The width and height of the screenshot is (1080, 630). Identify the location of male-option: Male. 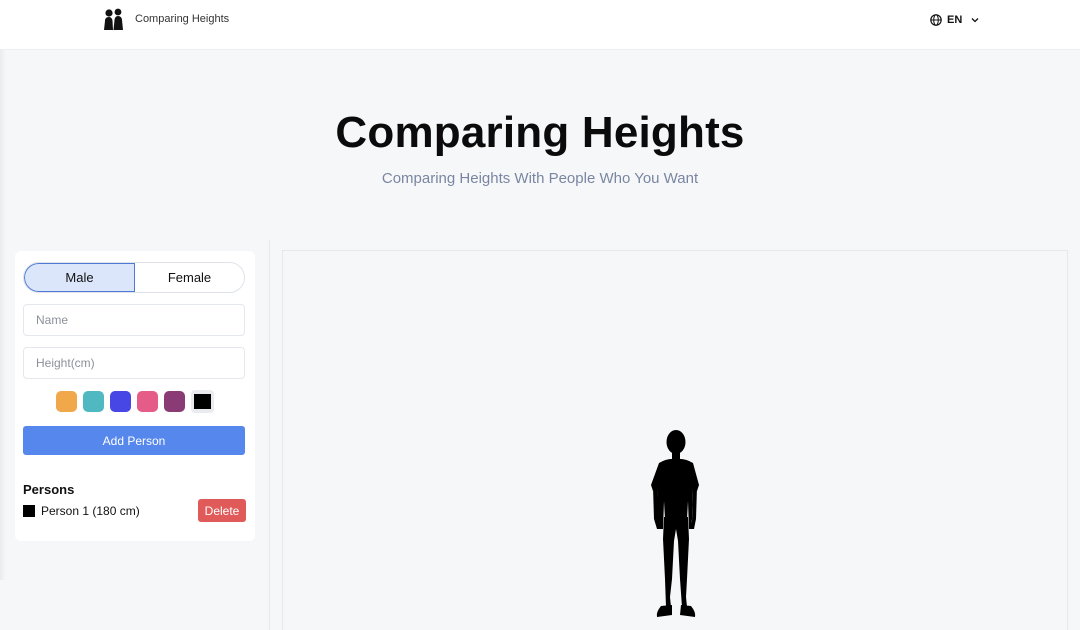
(79, 277).